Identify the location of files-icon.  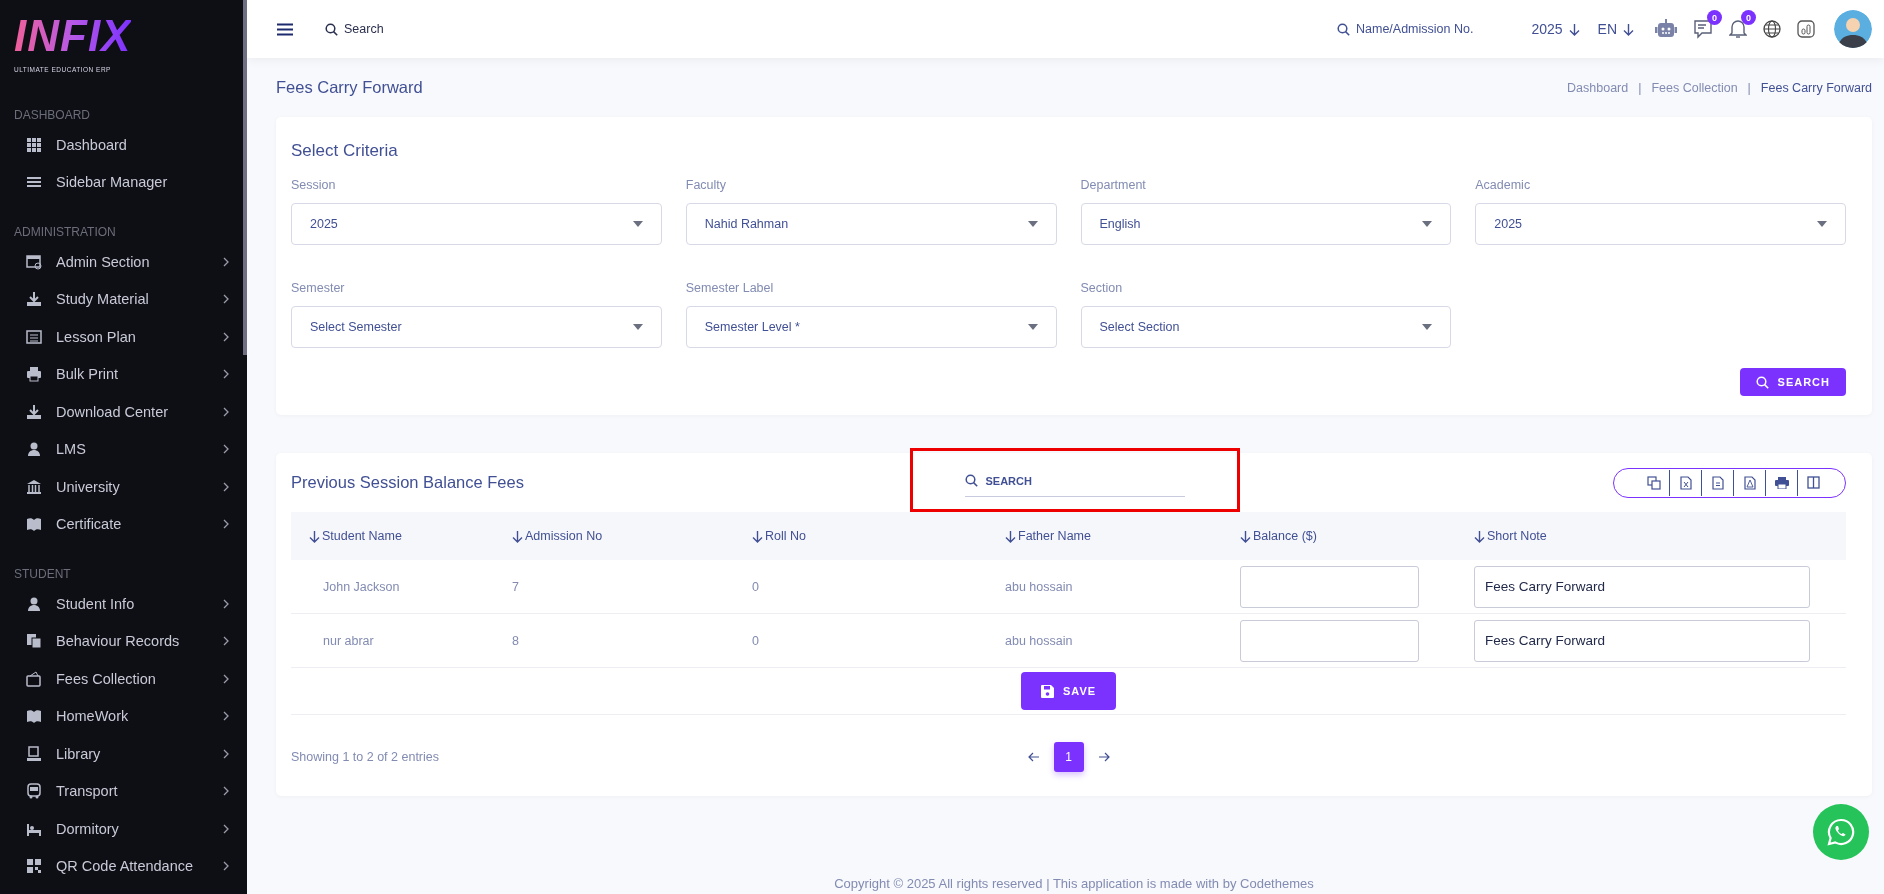
(34, 641).